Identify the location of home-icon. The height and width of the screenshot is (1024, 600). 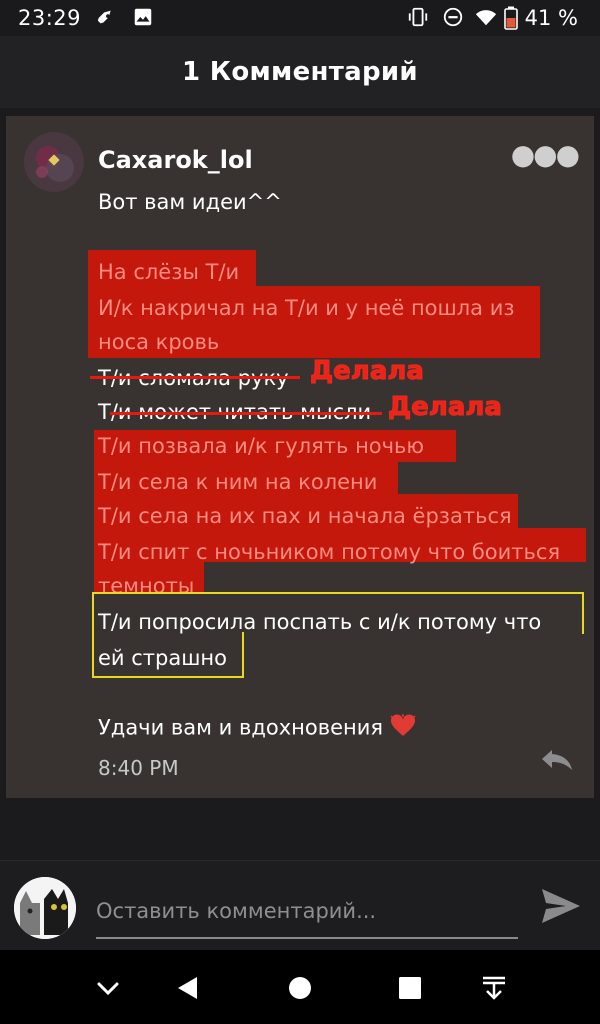
(300, 988).